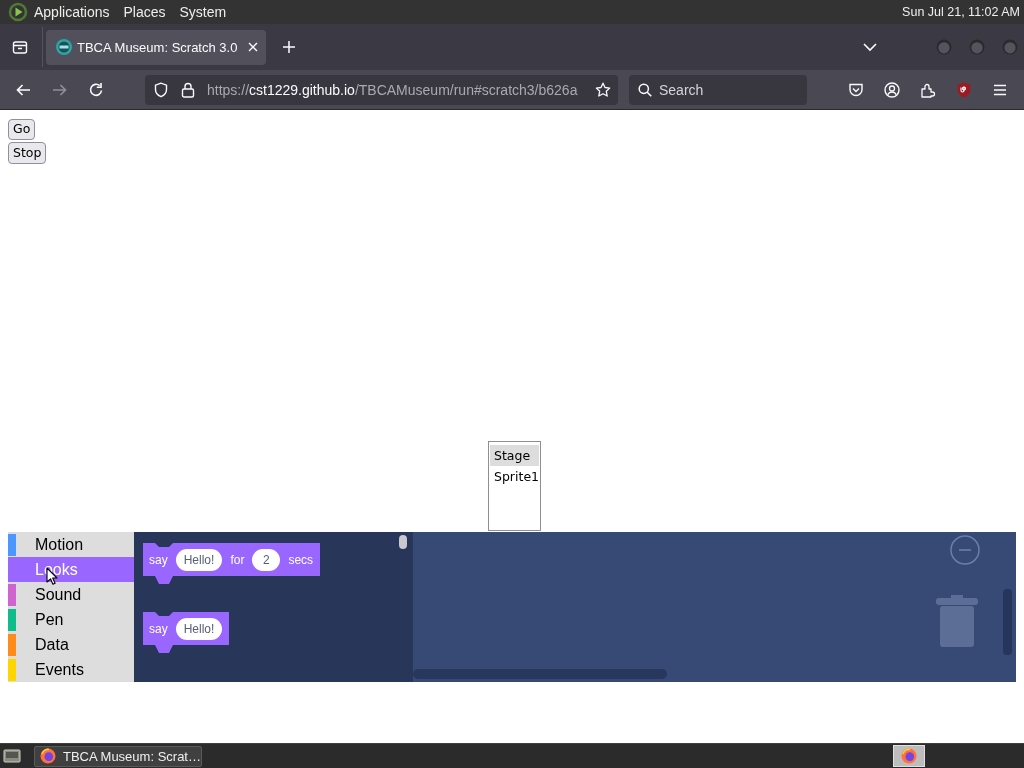 The width and height of the screenshot is (1024, 768). Describe the element at coordinates (20, 47) in the screenshot. I see `tab-list-icon` at that location.